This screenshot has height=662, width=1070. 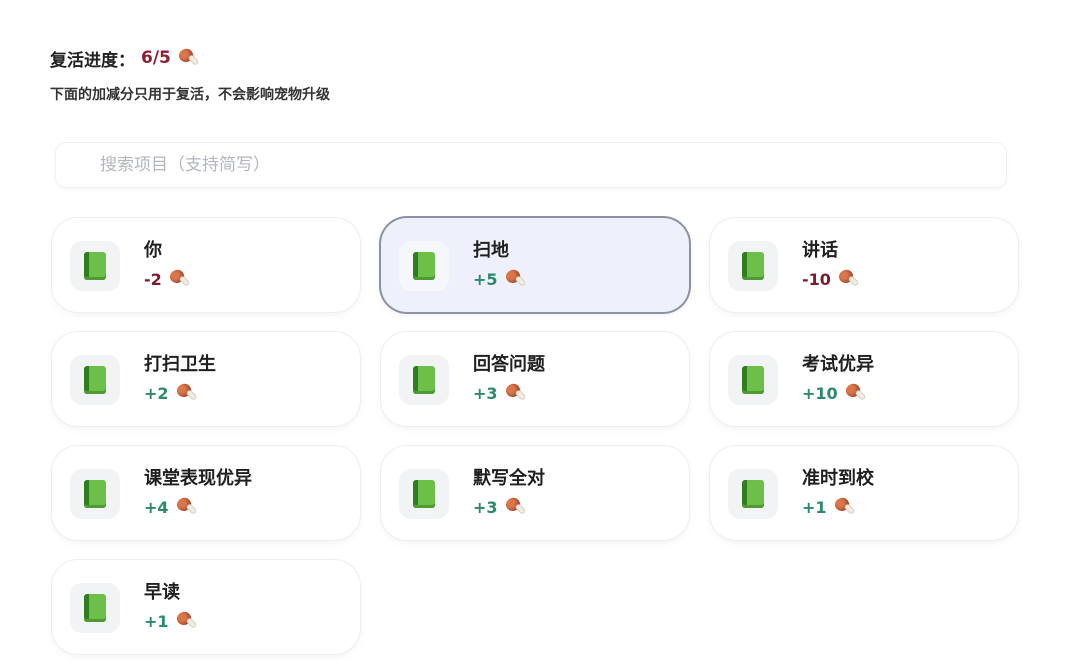 What do you see at coordinates (190, 95) in the screenshot?
I see `subtitle: 下面的加减分只用于复活，不会影响宠物升级` at bounding box center [190, 95].